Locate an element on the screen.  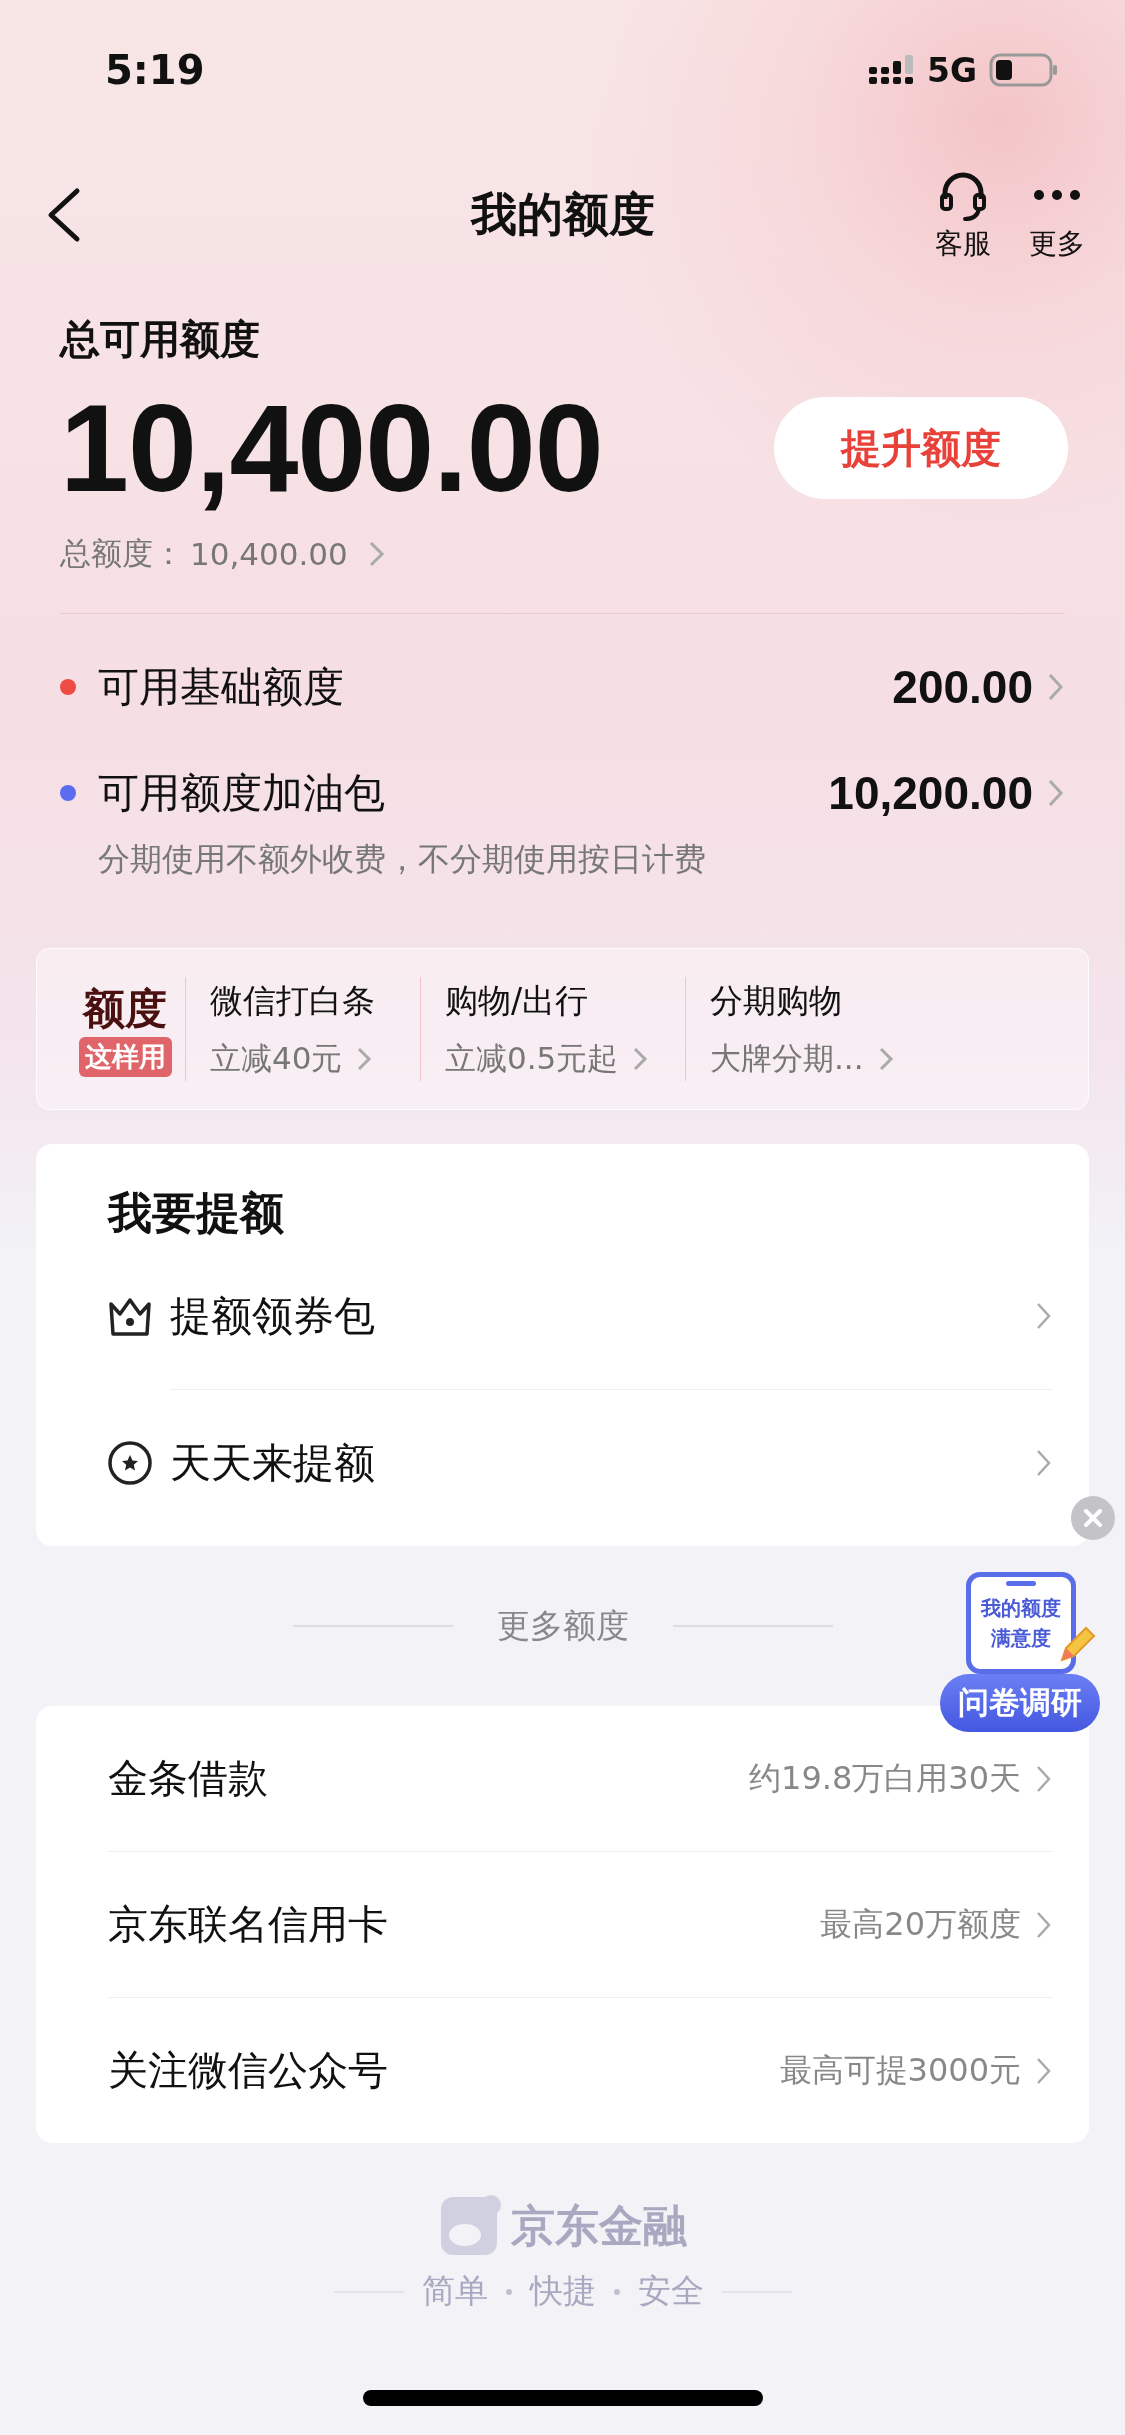
phone-card: 我的额度 满意度 is located at coordinates (1021, 1623).